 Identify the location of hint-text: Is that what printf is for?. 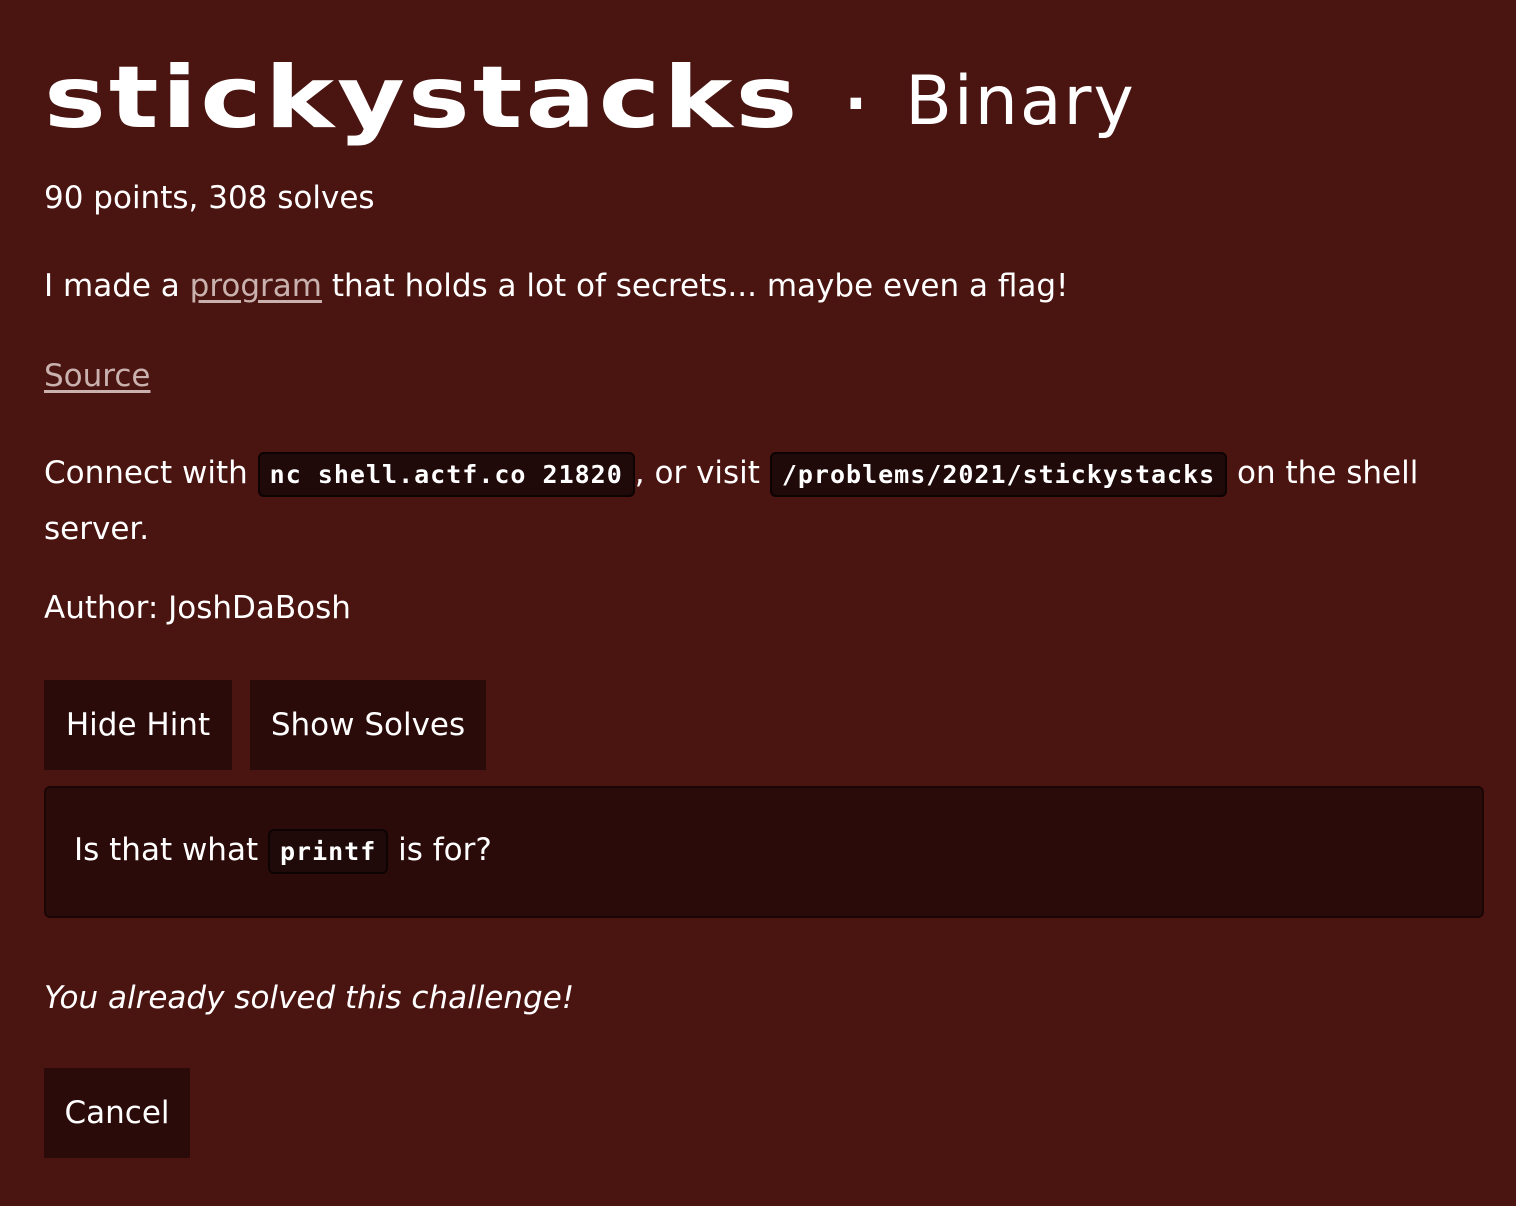
(283, 851).